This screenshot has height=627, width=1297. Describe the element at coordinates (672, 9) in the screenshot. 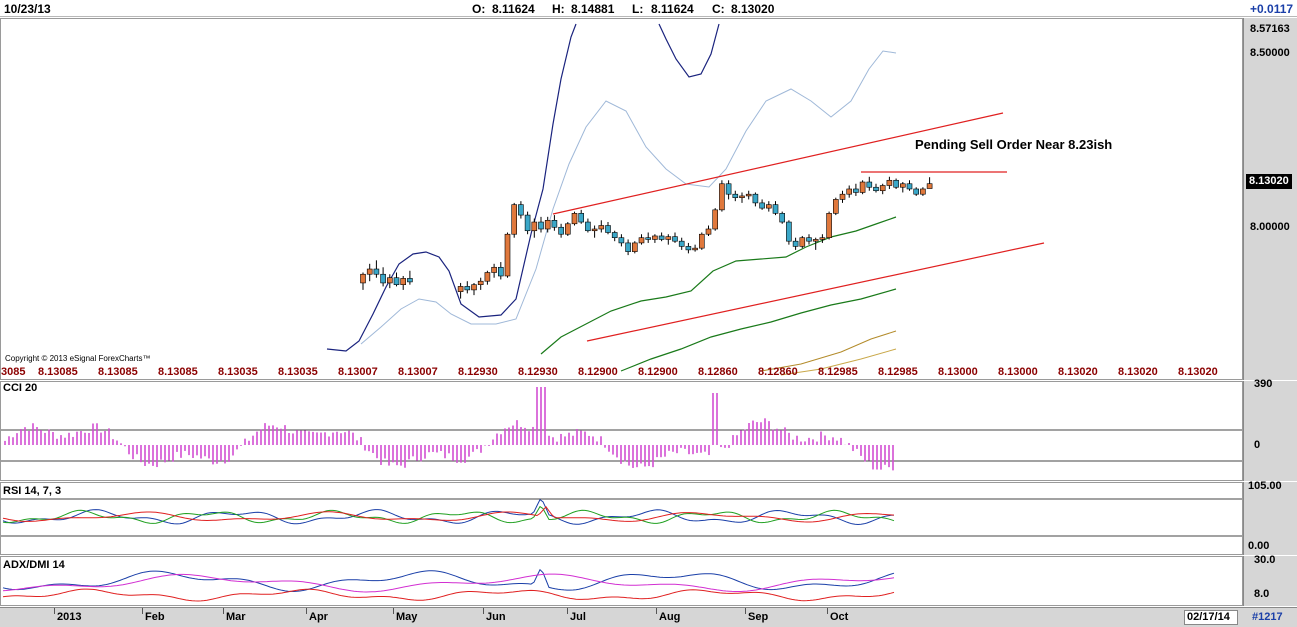

I see `low-value: 8.11624` at that location.